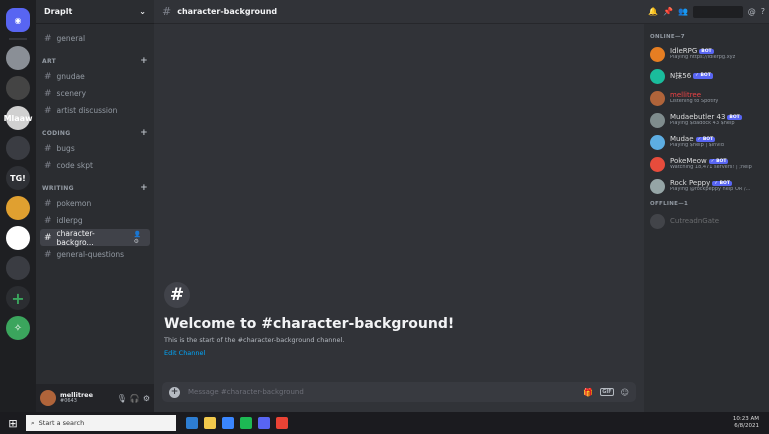  What do you see at coordinates (694, 95) in the screenshot?
I see `member-name-row: mellitree` at bounding box center [694, 95].